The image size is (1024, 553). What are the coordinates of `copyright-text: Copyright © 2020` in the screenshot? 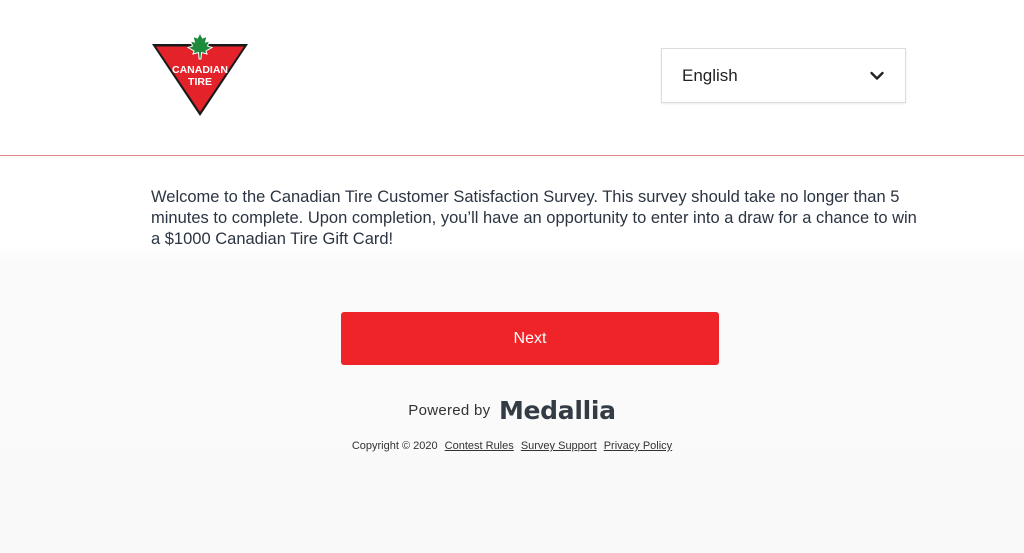 It's located at (394, 446).